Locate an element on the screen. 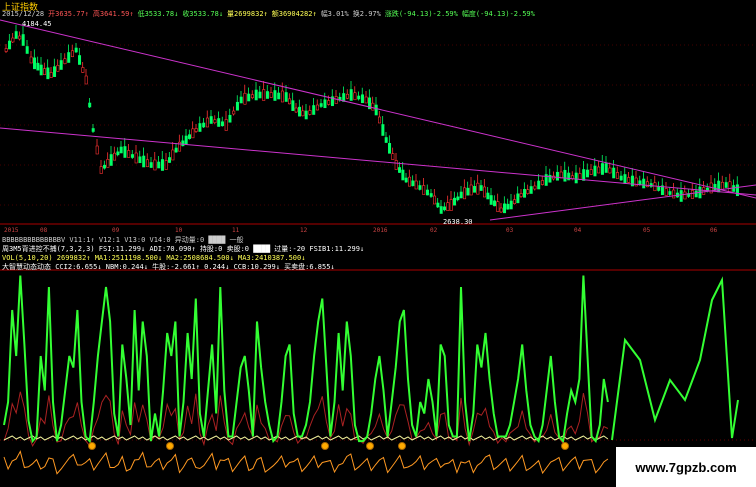 Image resolution: width=756 pixels, height=487 pixels. osc-green-line-tail is located at coordinates (675, 358).